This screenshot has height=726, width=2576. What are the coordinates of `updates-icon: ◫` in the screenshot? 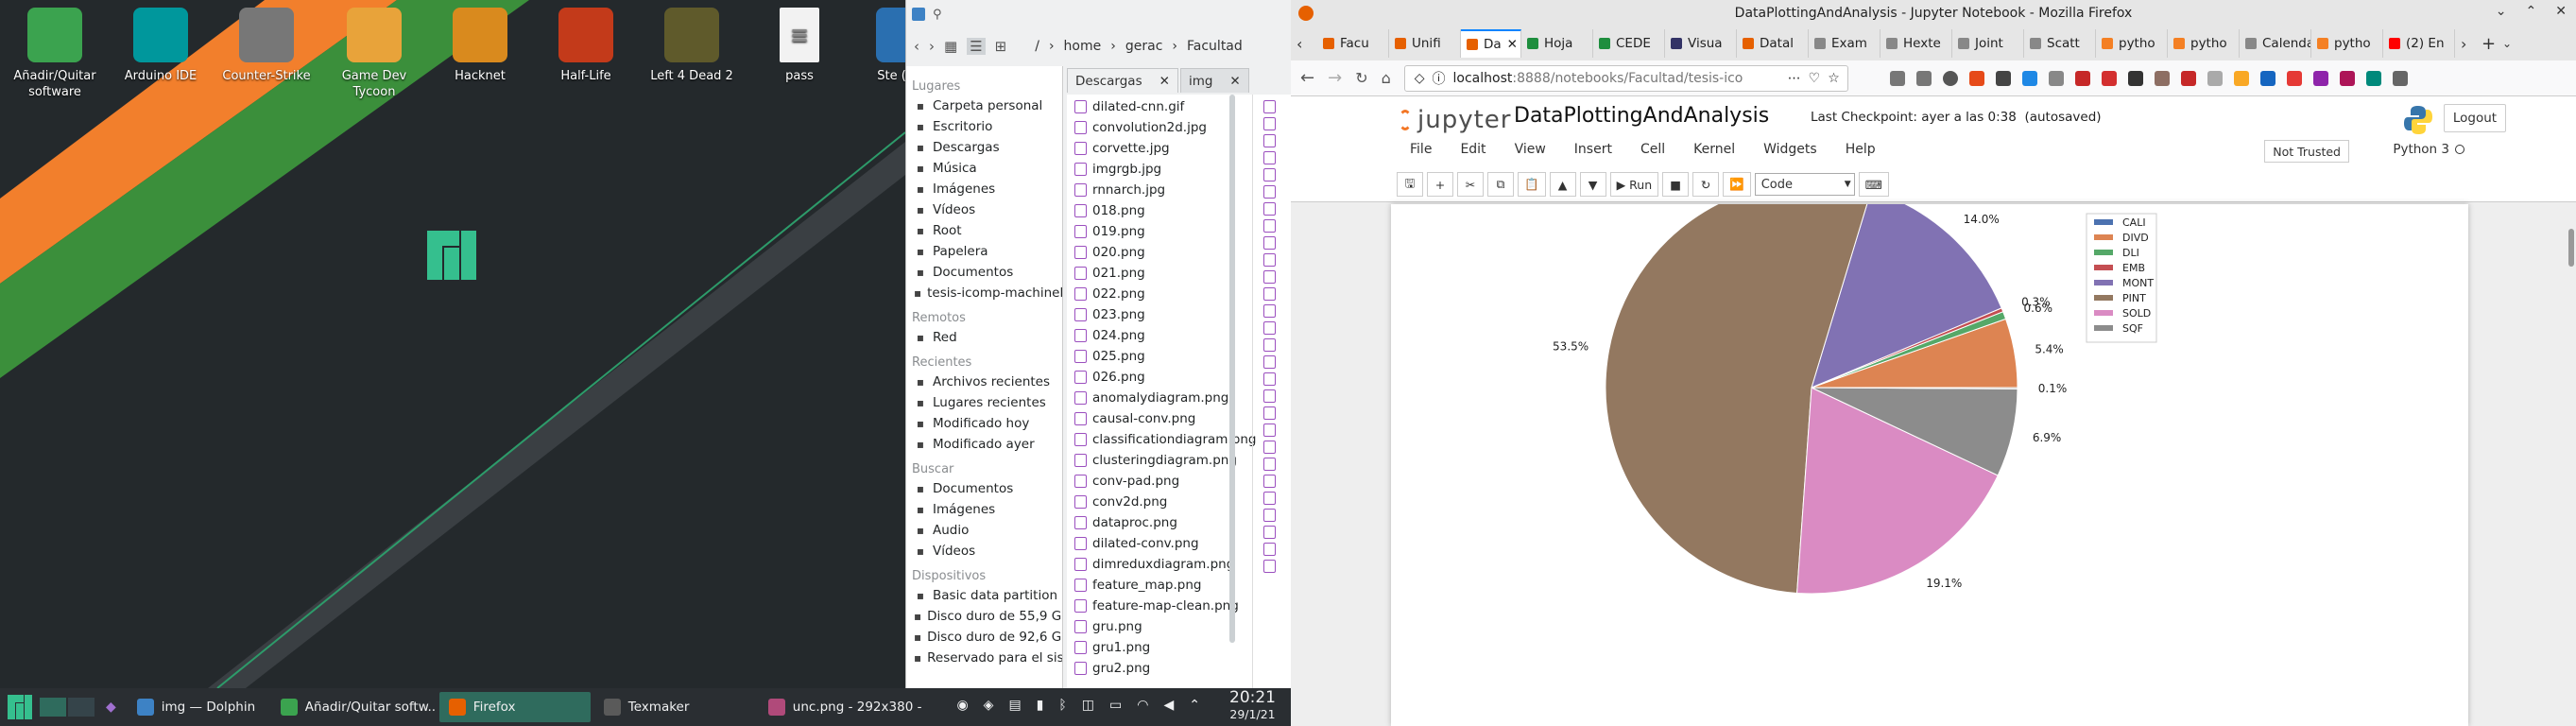 It's located at (1088, 705).